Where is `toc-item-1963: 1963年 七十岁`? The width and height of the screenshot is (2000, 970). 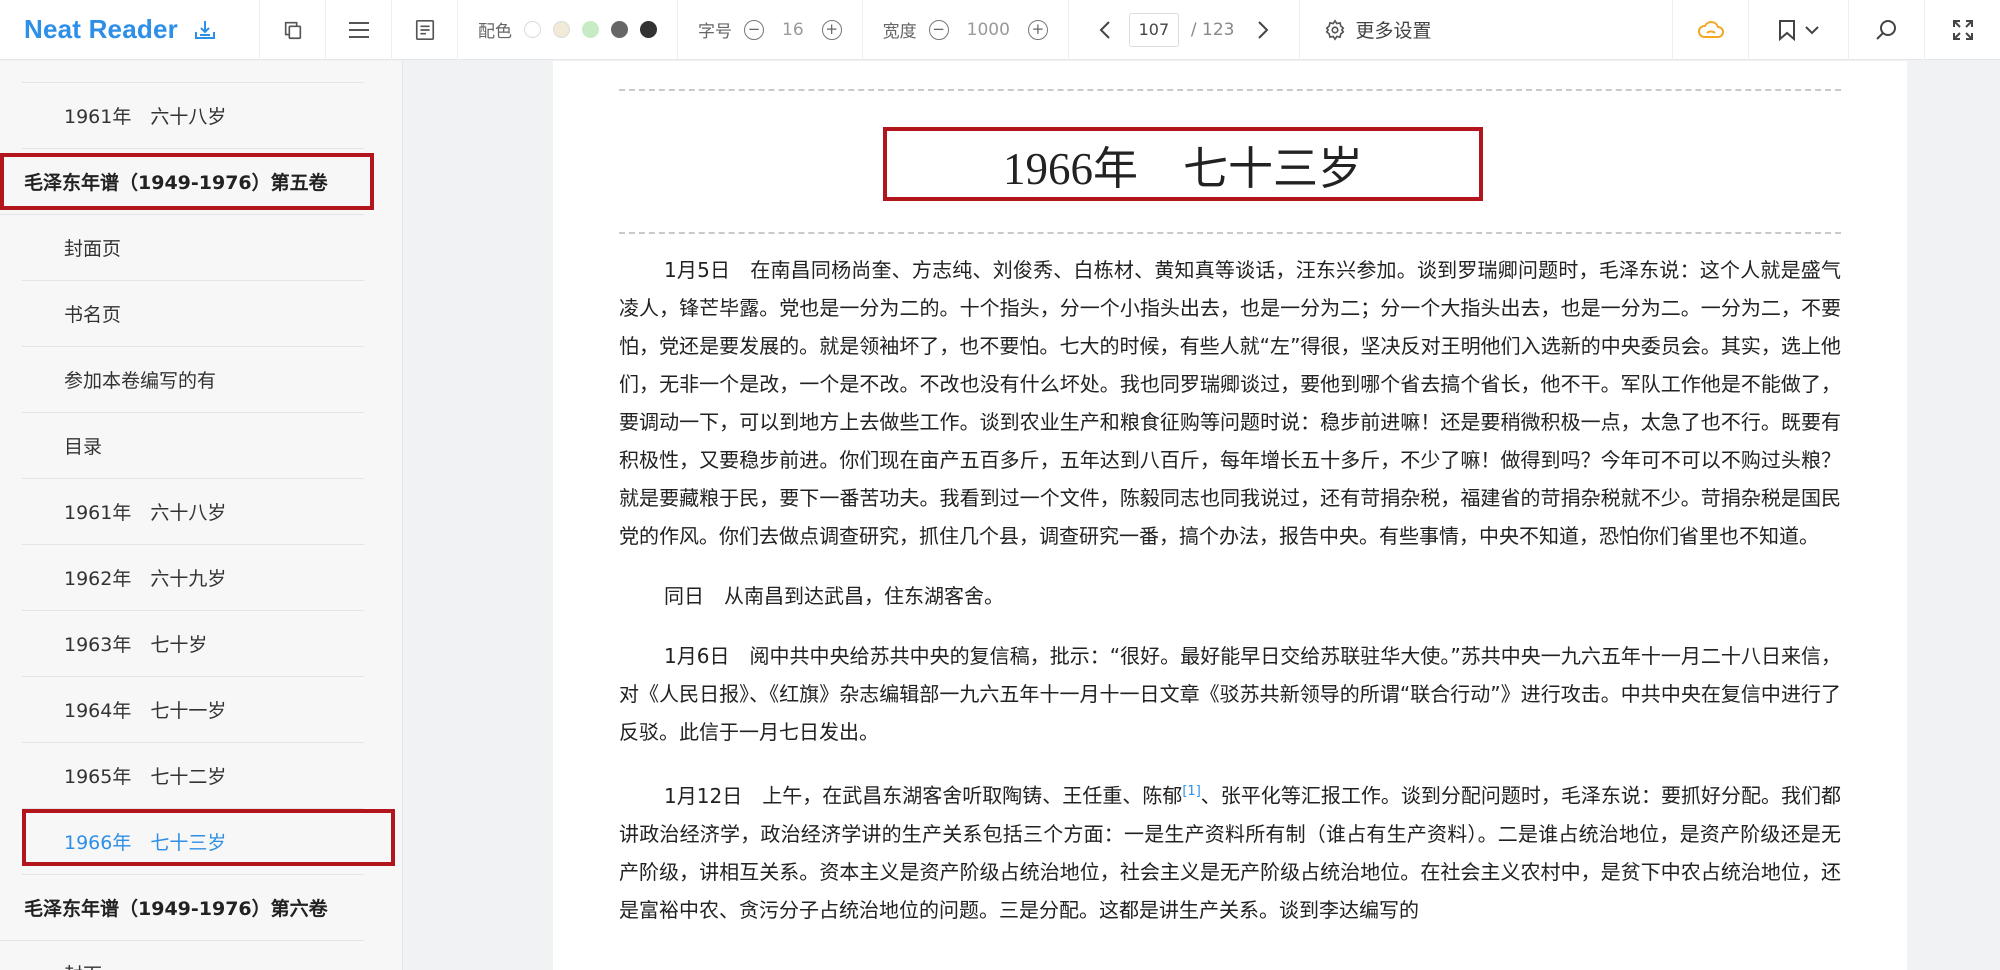 toc-item-1963: 1963年 七十岁 is located at coordinates (193, 644).